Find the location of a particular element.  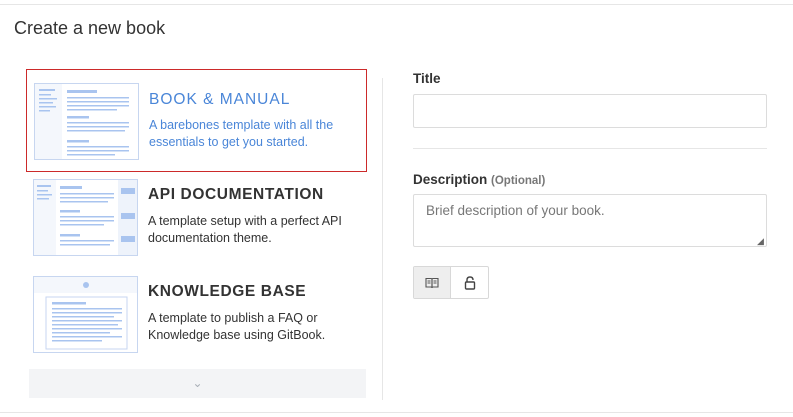

bottom-divider is located at coordinates (396, 412).